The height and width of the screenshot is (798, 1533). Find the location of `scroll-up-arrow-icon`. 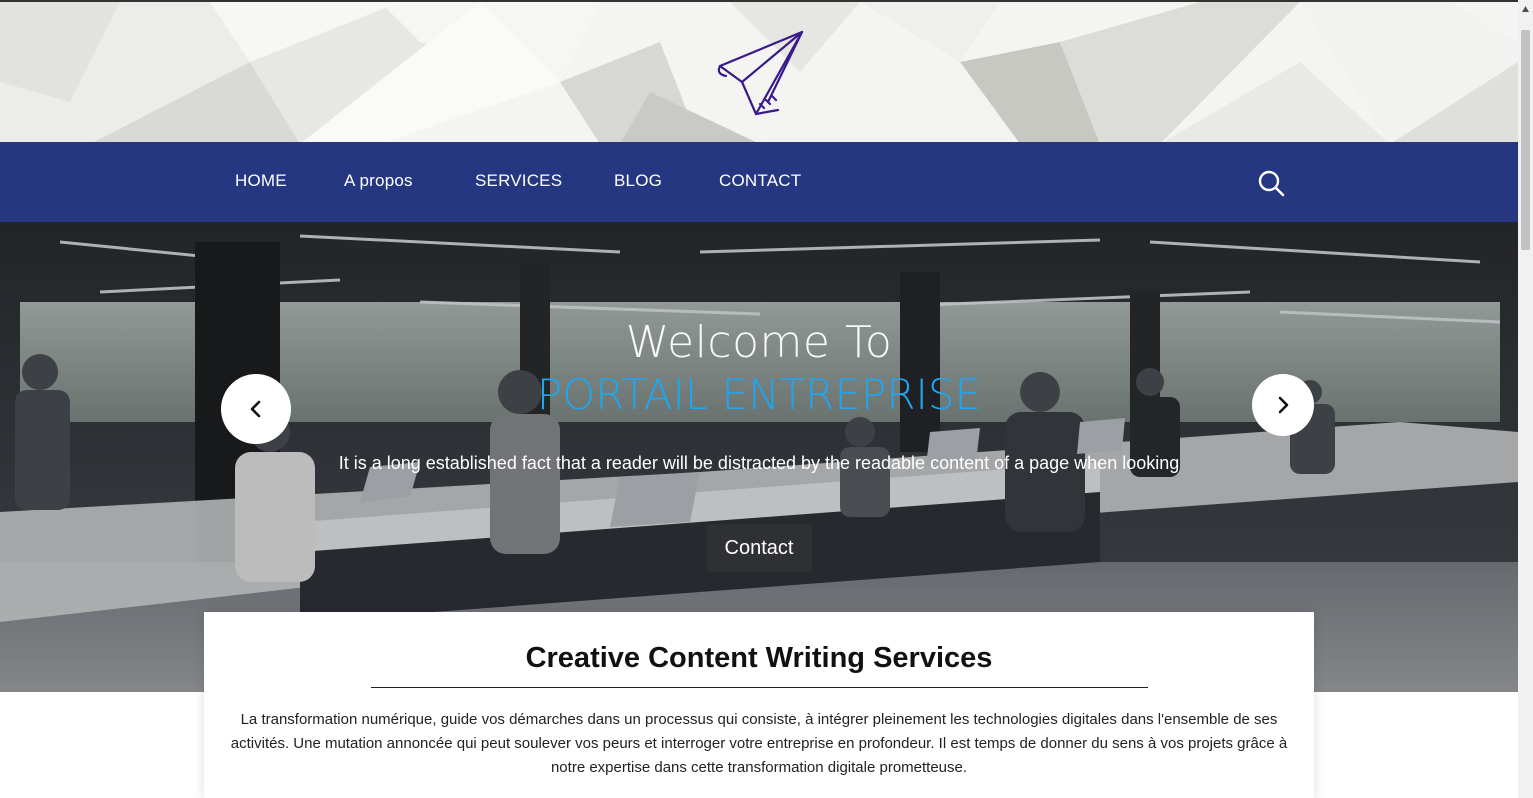

scroll-up-arrow-icon is located at coordinates (1525, 9).